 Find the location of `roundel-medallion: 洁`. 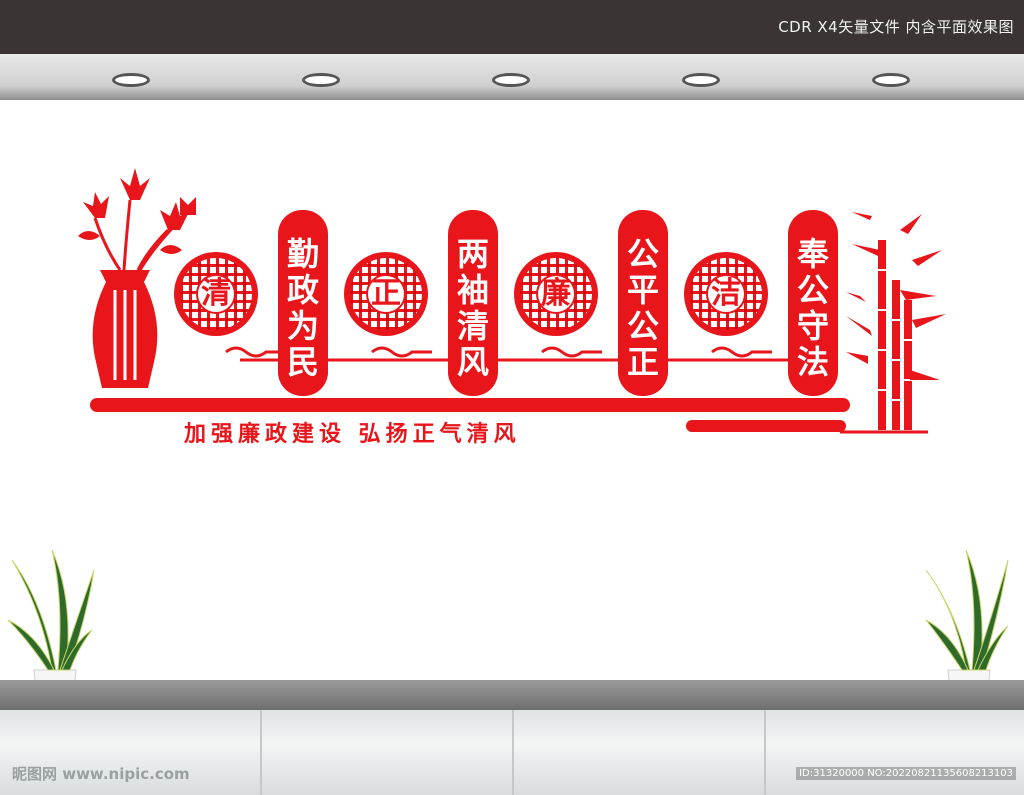

roundel-medallion: 洁 is located at coordinates (726, 294).